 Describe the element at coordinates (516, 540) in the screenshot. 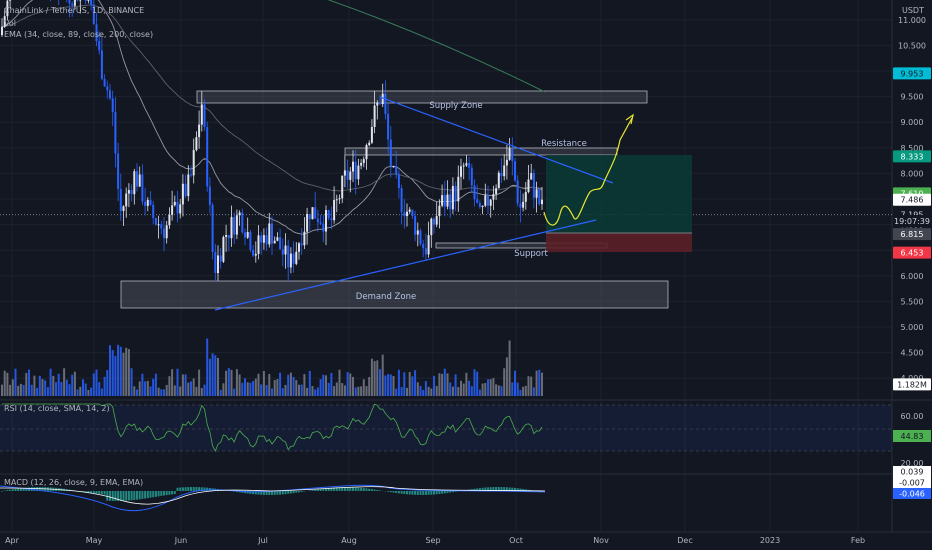

I see `time-tick: Oct` at that location.